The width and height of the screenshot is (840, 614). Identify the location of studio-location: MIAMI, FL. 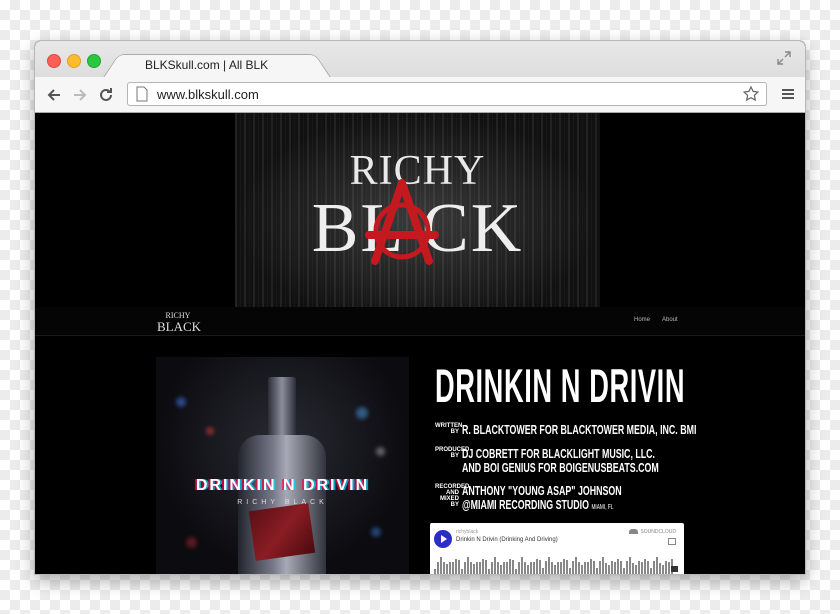
(602, 507).